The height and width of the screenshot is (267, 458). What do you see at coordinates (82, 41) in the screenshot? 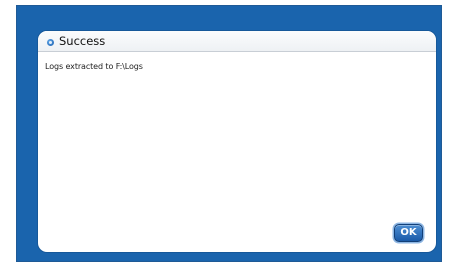
I see `dialog-title: Success` at bounding box center [82, 41].